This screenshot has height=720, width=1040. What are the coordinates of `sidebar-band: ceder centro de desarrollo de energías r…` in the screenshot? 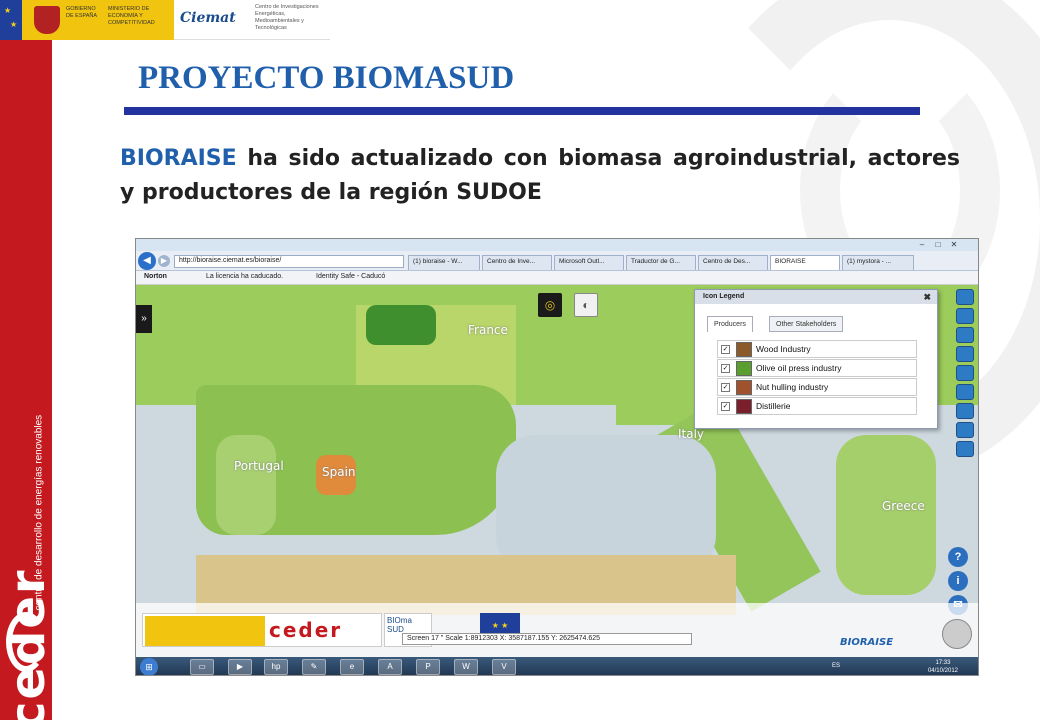 It's located at (28, 360).